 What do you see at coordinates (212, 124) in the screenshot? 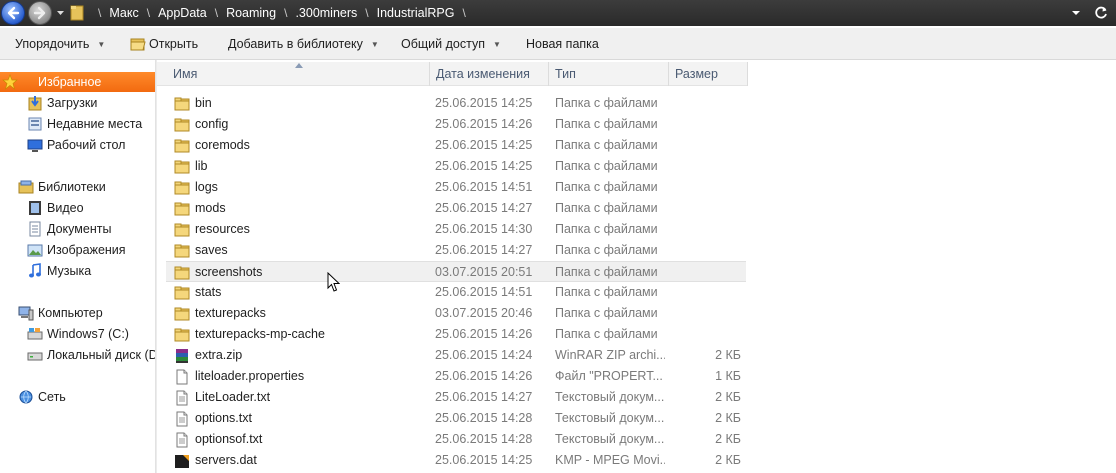
I see `file-name: config` at bounding box center [212, 124].